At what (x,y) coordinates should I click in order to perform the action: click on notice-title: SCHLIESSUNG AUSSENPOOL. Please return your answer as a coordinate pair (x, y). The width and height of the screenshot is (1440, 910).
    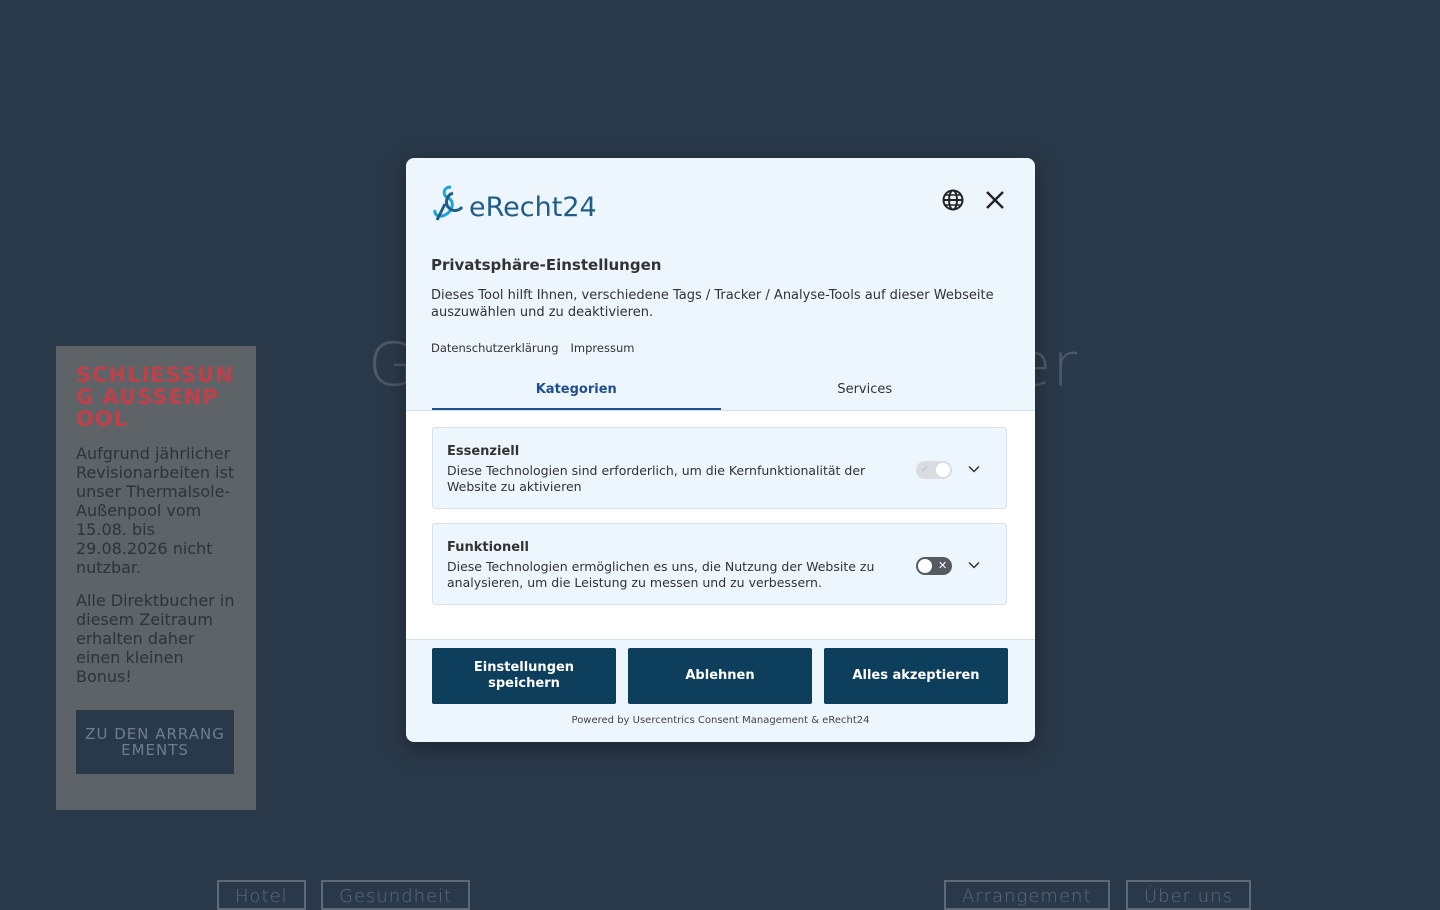
    Looking at the image, I should click on (155, 397).